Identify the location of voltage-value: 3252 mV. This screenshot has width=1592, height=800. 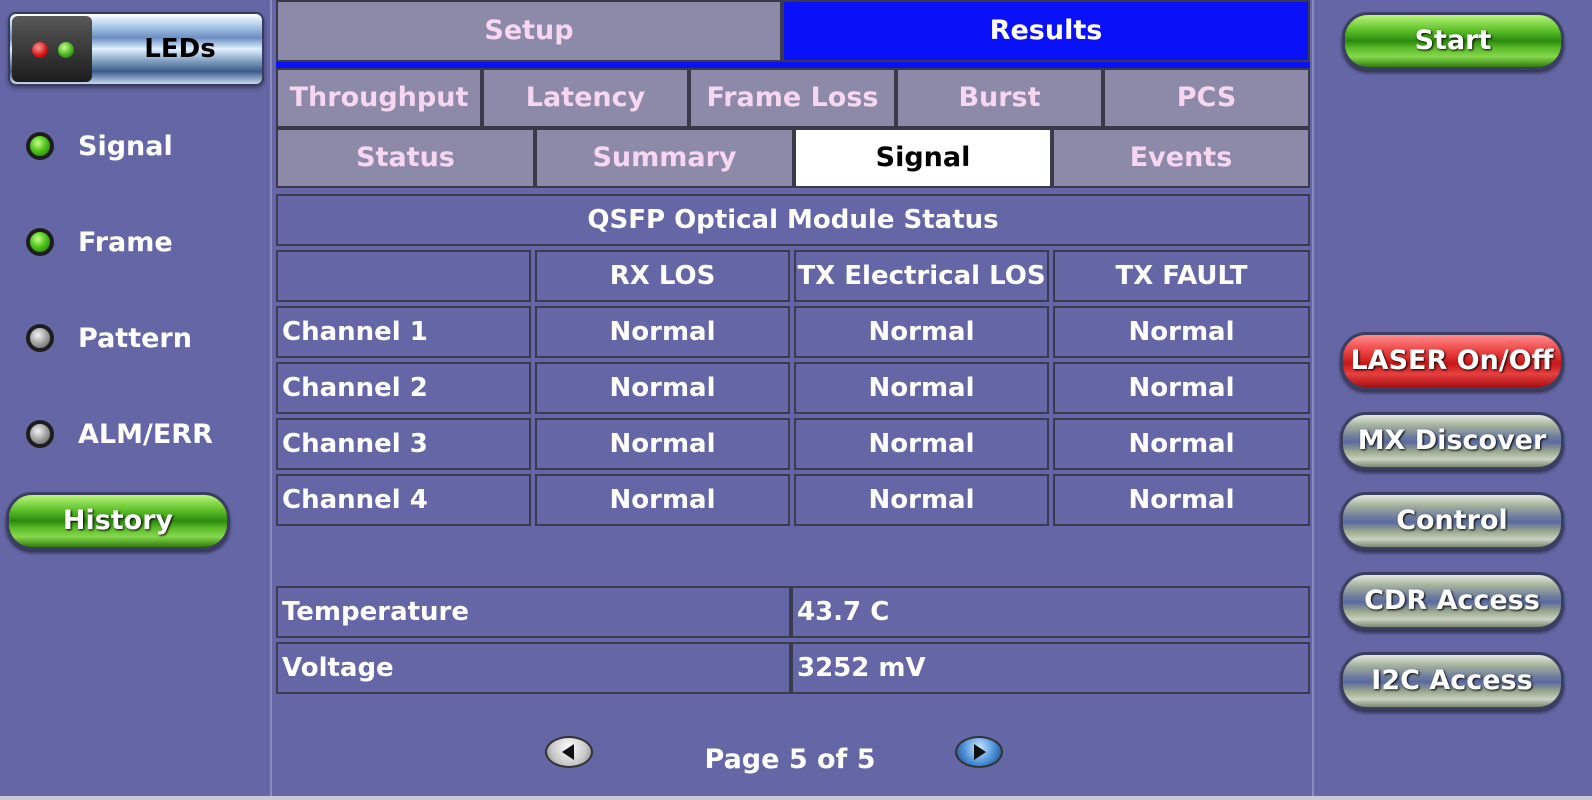
(1050, 668).